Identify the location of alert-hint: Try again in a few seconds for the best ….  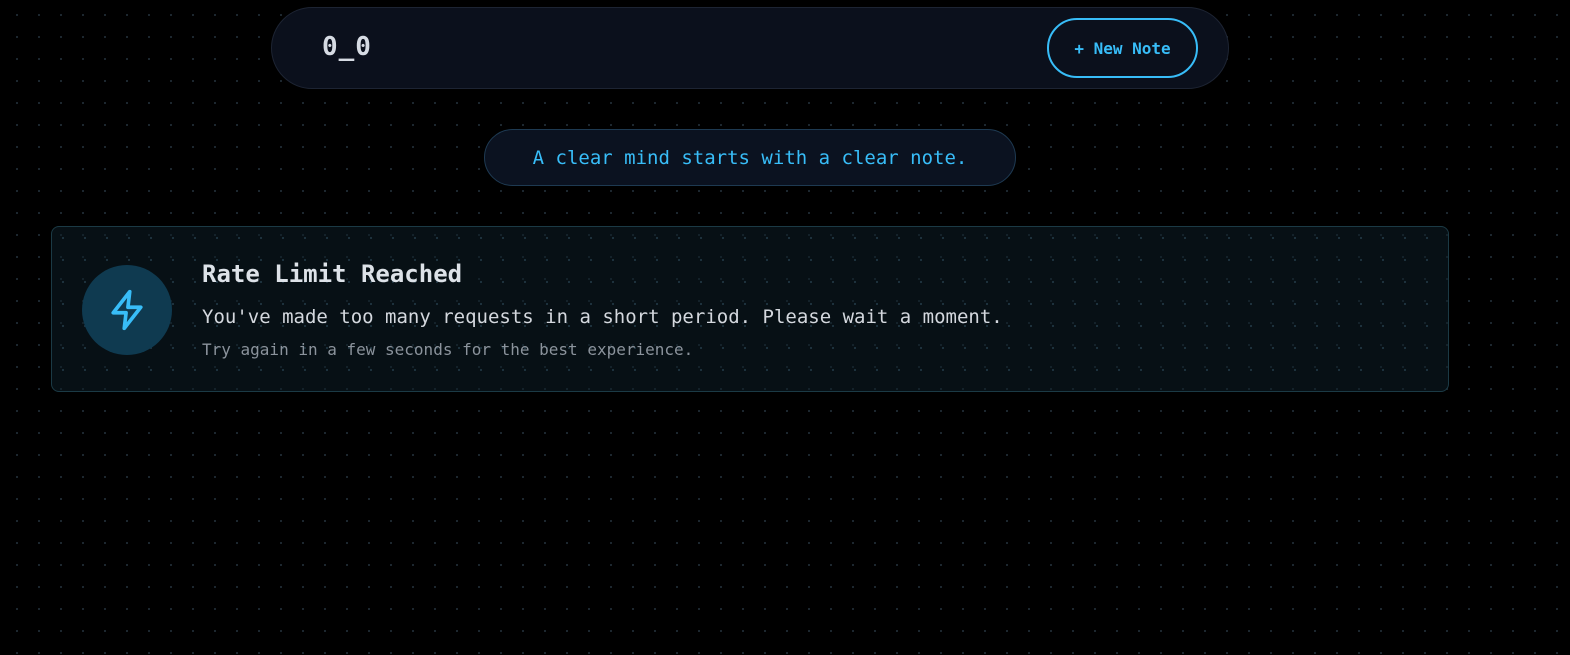
(448, 349).